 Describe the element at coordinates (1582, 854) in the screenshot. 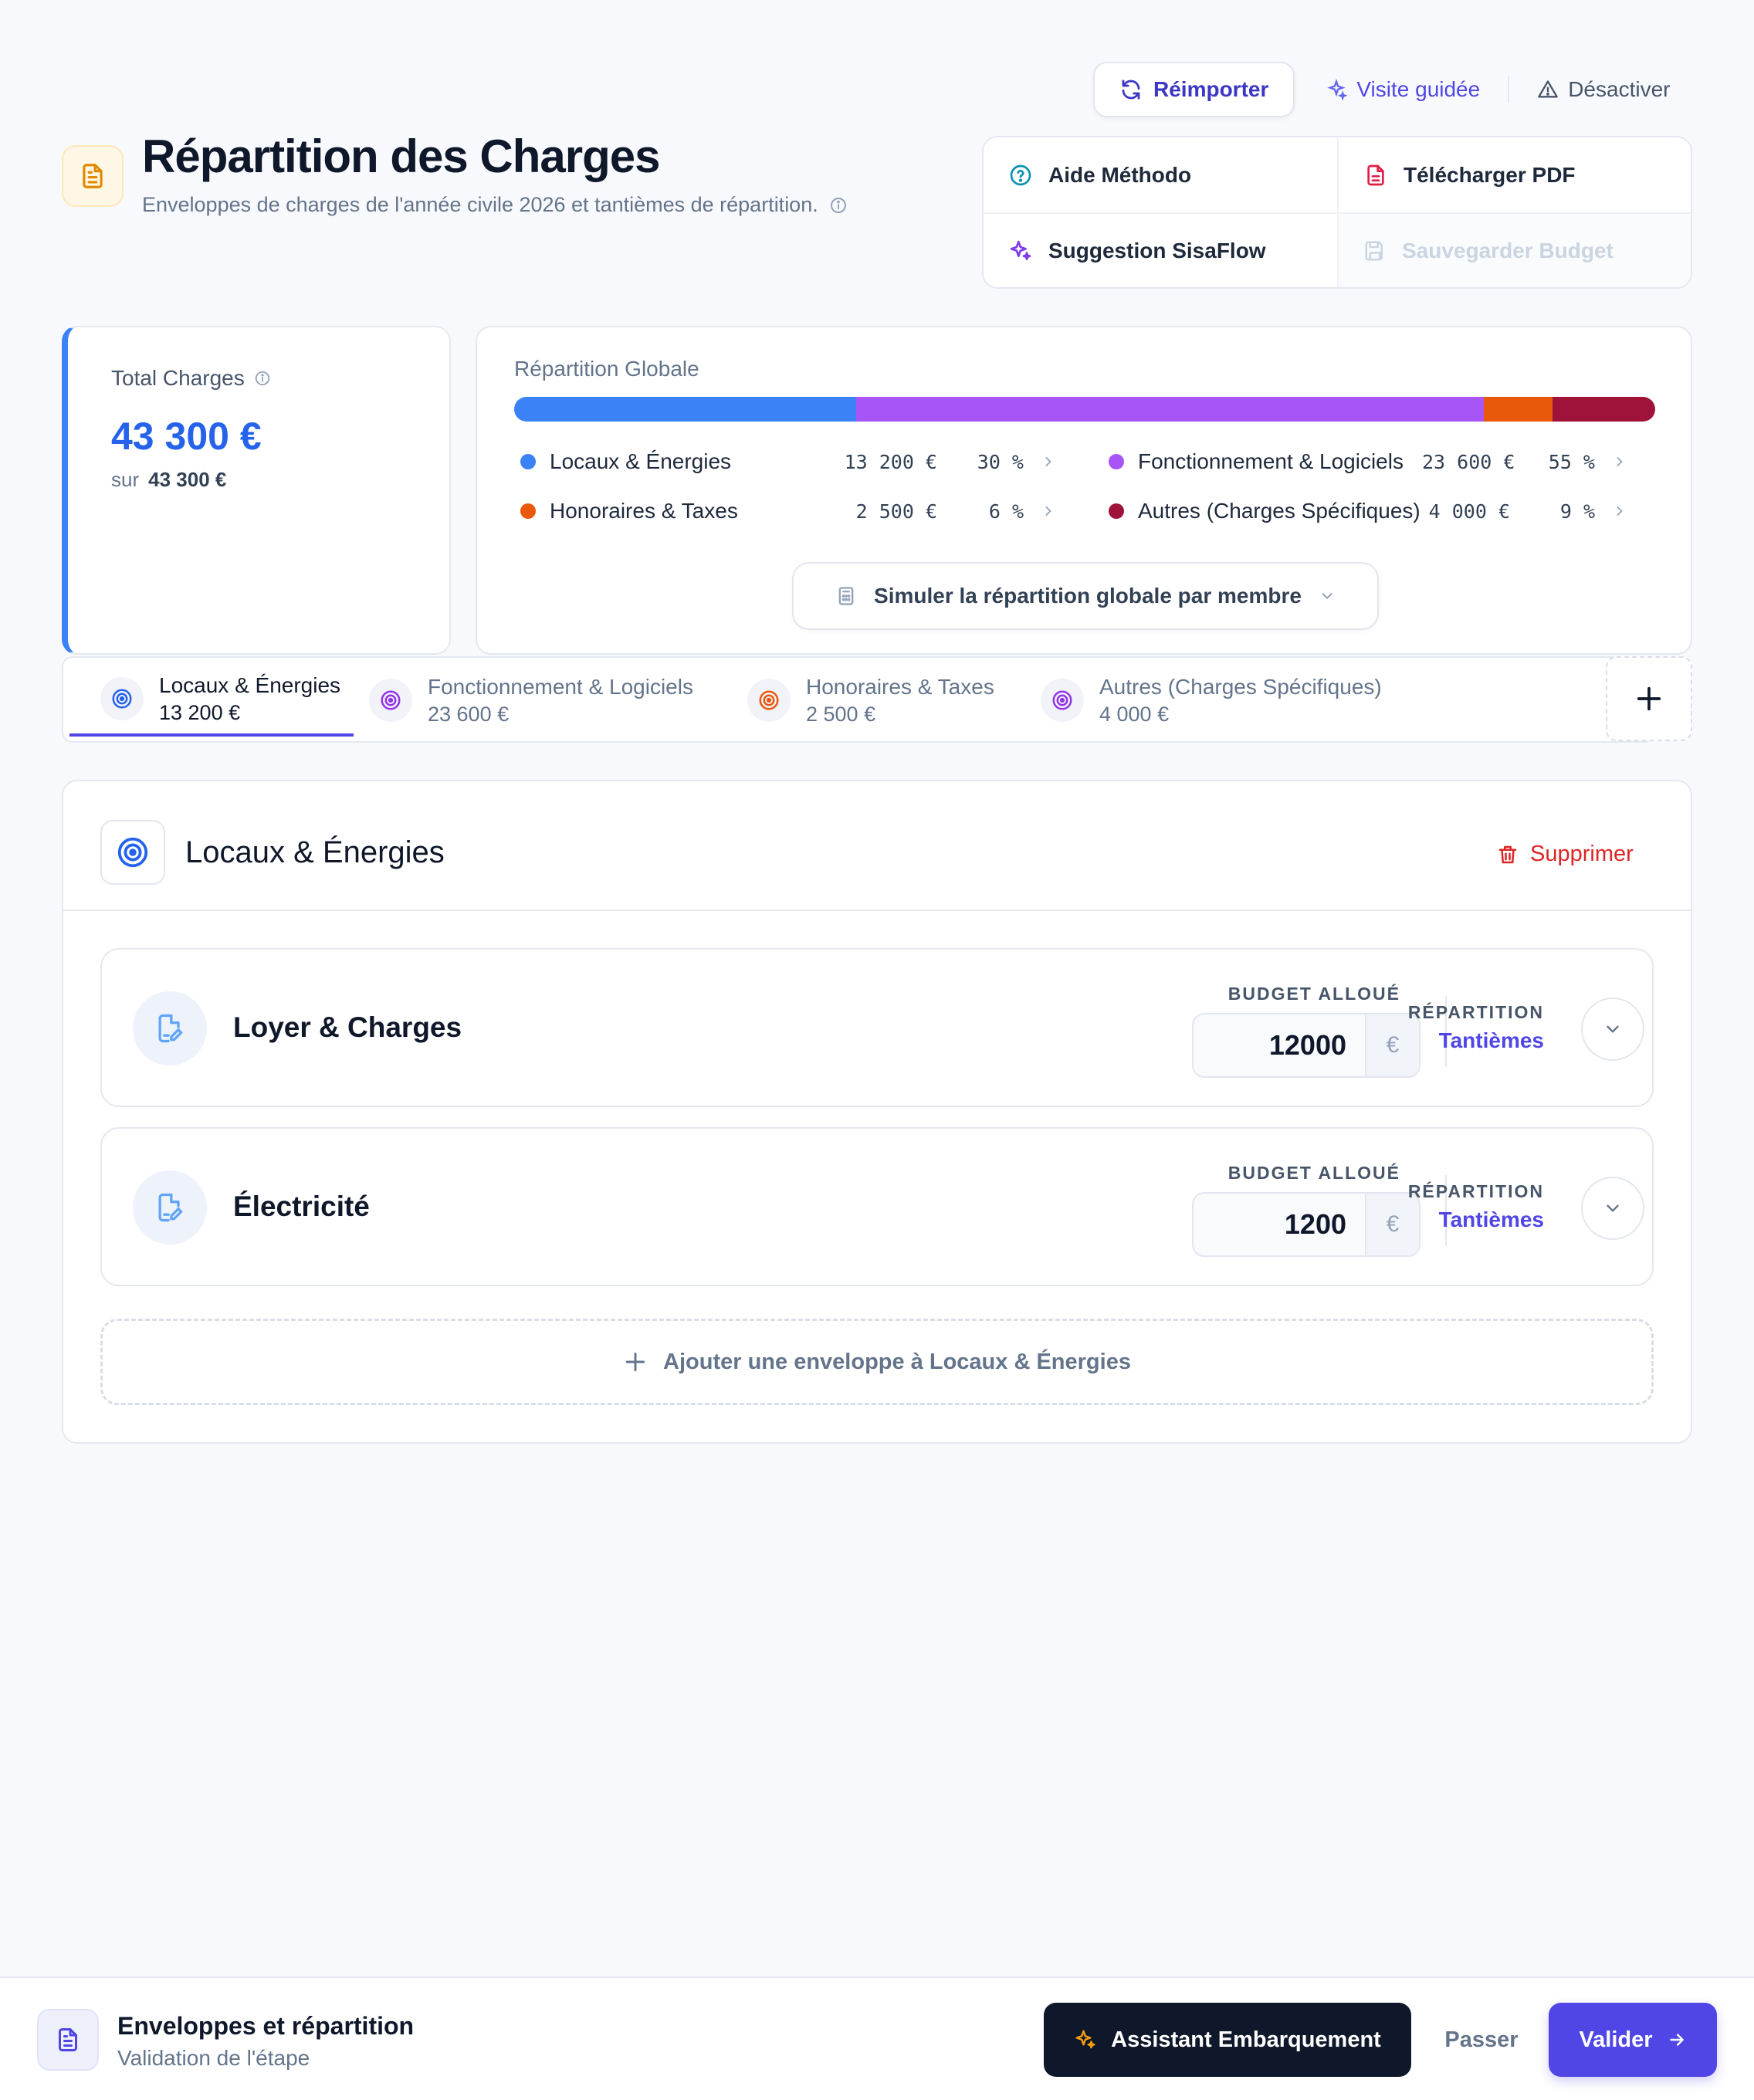

I see `delete-category-label: Supprimer` at that location.